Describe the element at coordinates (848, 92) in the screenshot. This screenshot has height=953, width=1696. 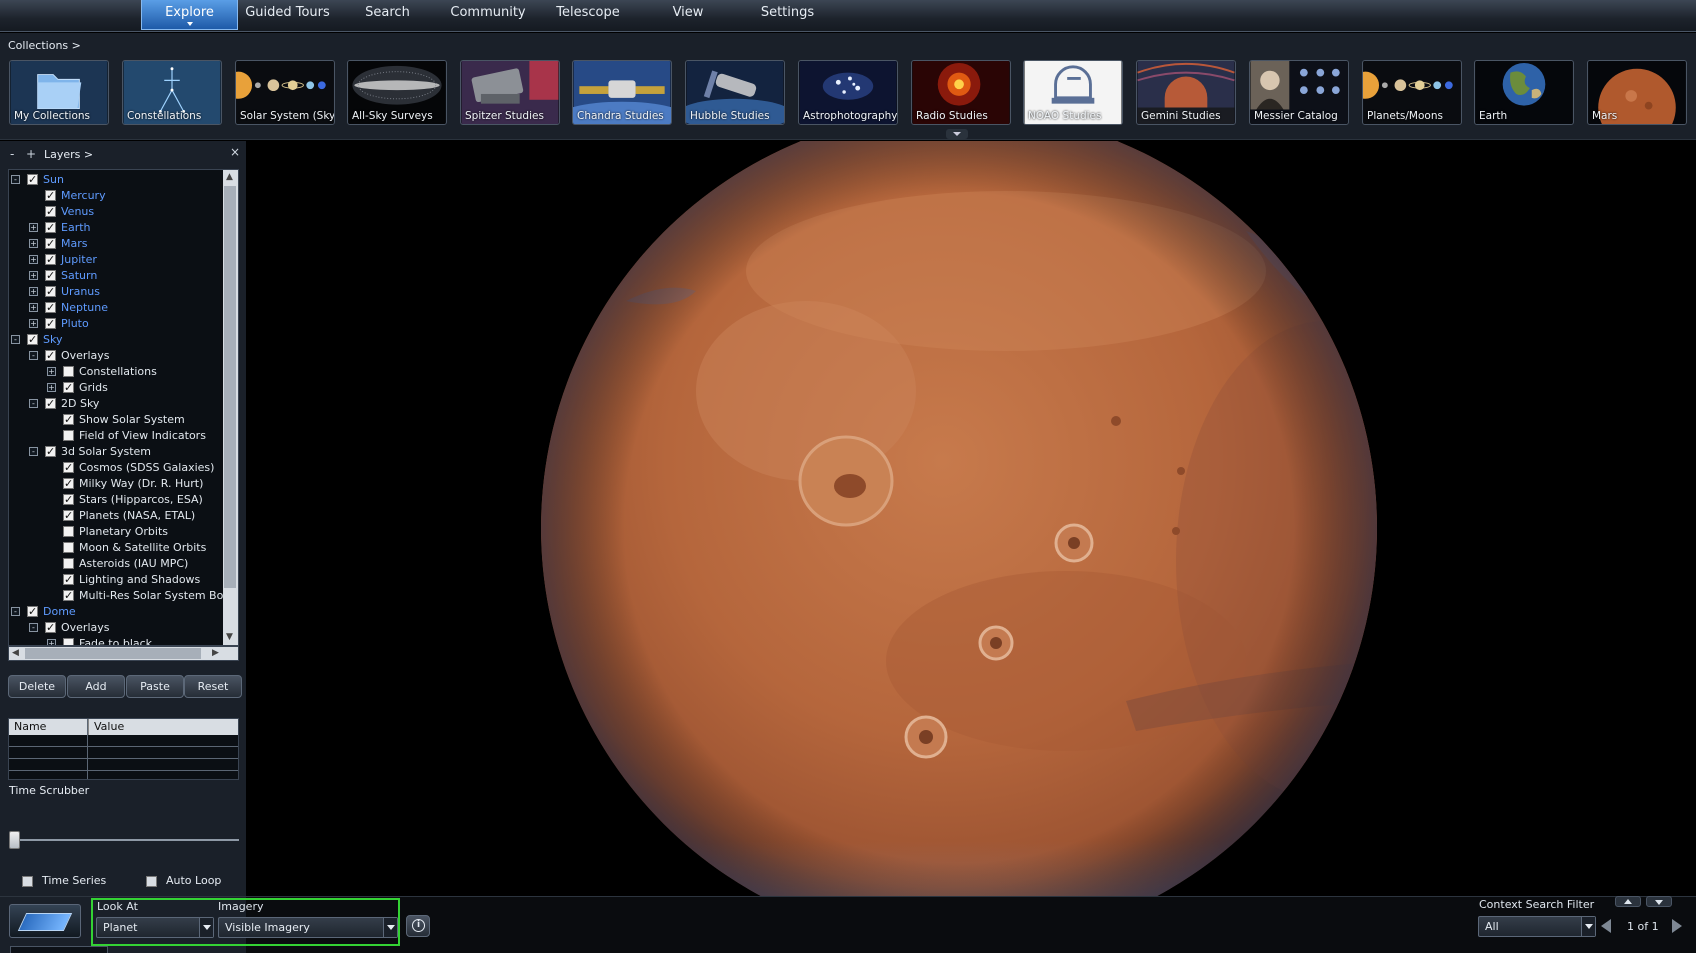
I see `collection-astrophotography: Astrophotography` at that location.